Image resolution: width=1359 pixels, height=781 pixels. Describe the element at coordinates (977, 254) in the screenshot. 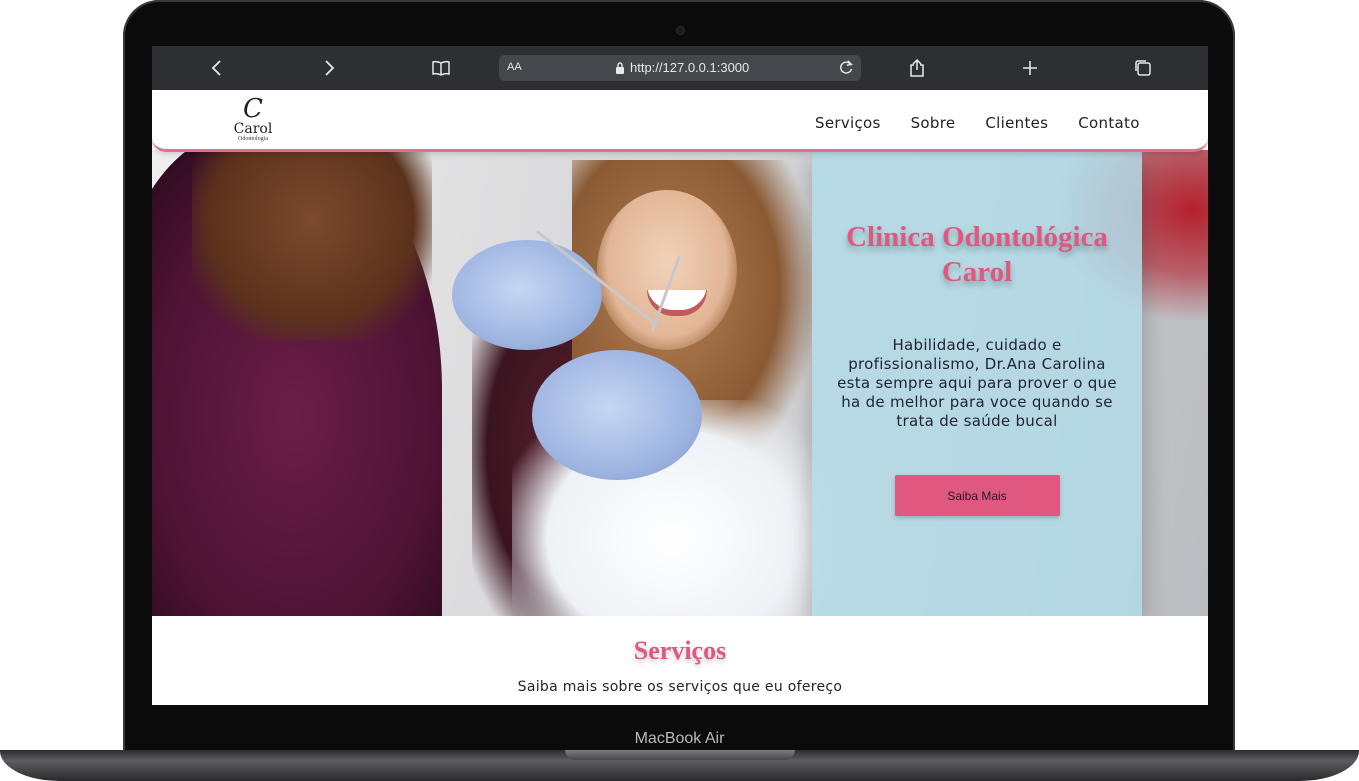

I see `hero-title: Clinica Odontológica Carol` at that location.